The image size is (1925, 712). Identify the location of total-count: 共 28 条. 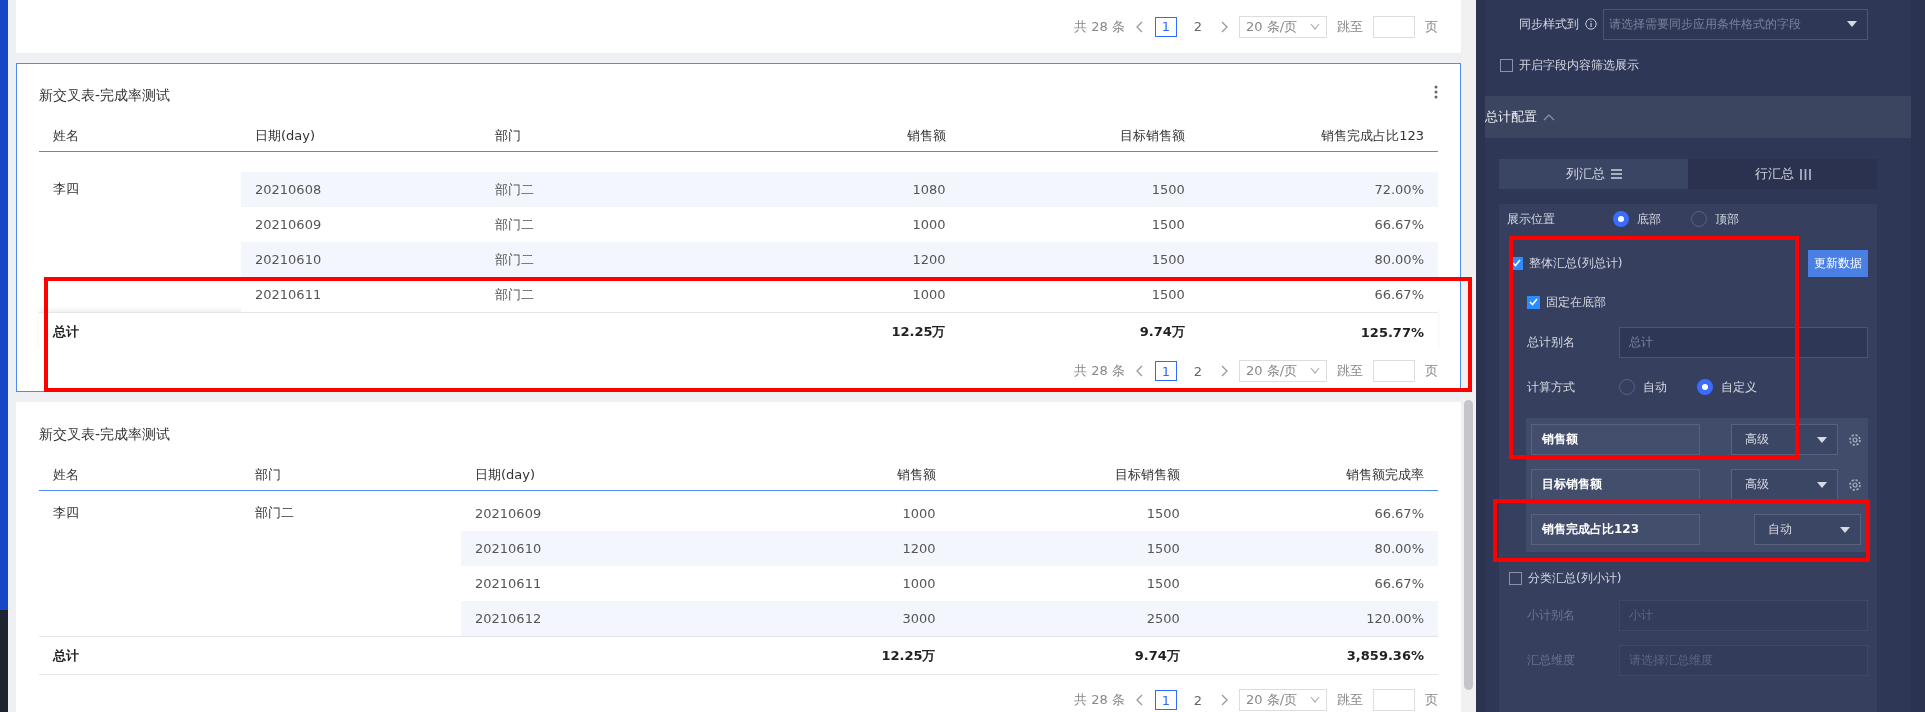
(1099, 26).